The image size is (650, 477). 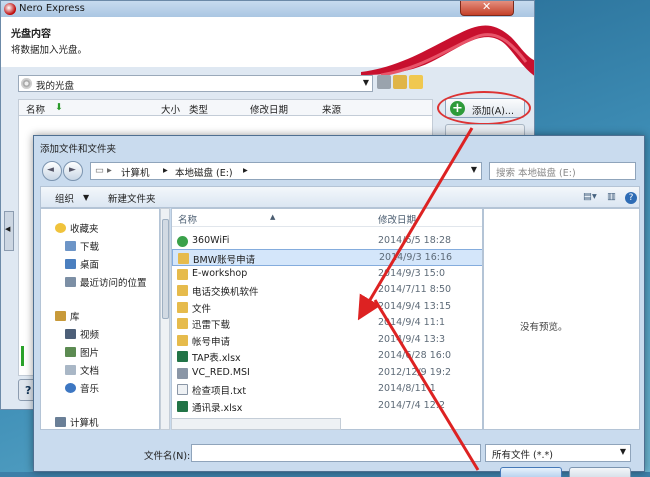 What do you see at coordinates (415, 289) in the screenshot?
I see `file-date: 2014/7/11 8:50` at bounding box center [415, 289].